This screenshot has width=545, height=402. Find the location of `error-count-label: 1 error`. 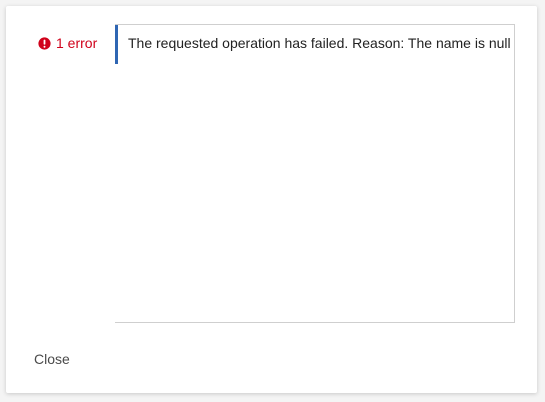

error-count-label: 1 error is located at coordinates (77, 43).